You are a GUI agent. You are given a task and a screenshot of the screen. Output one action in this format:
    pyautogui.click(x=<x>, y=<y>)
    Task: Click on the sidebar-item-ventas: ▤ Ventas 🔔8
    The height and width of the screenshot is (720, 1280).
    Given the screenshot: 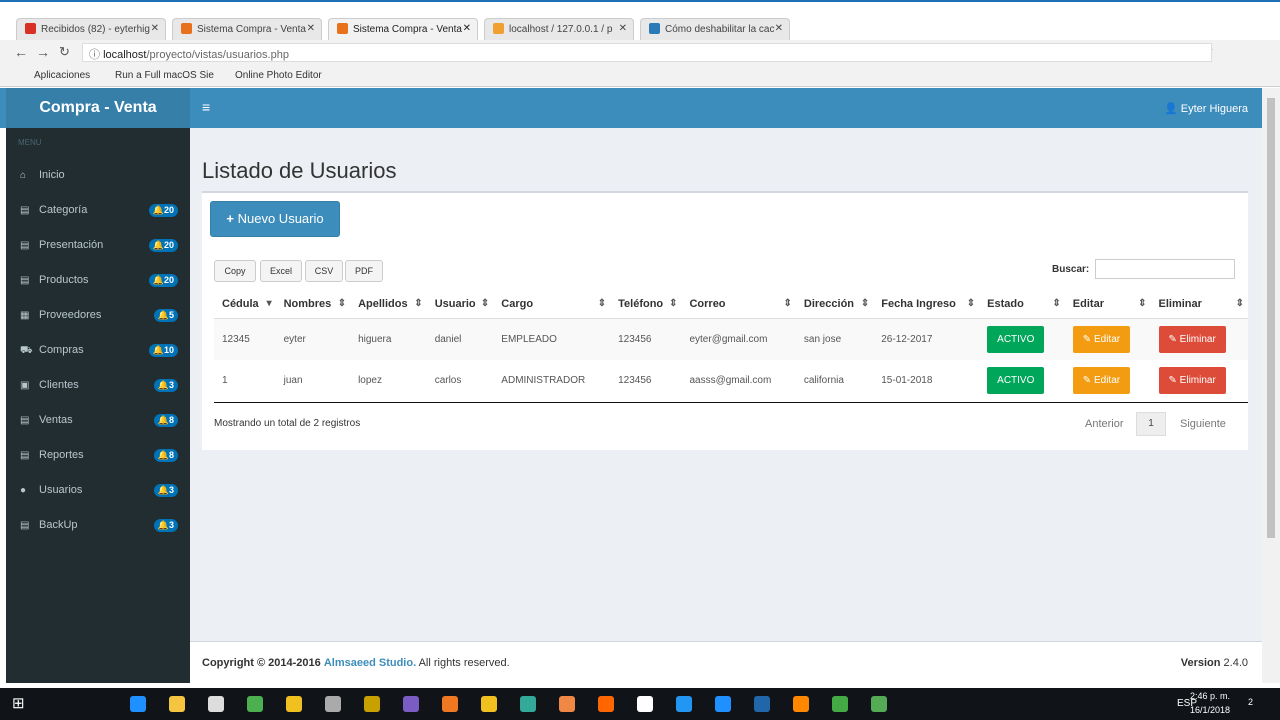 What is the action you would take?
    pyautogui.click(x=98, y=420)
    